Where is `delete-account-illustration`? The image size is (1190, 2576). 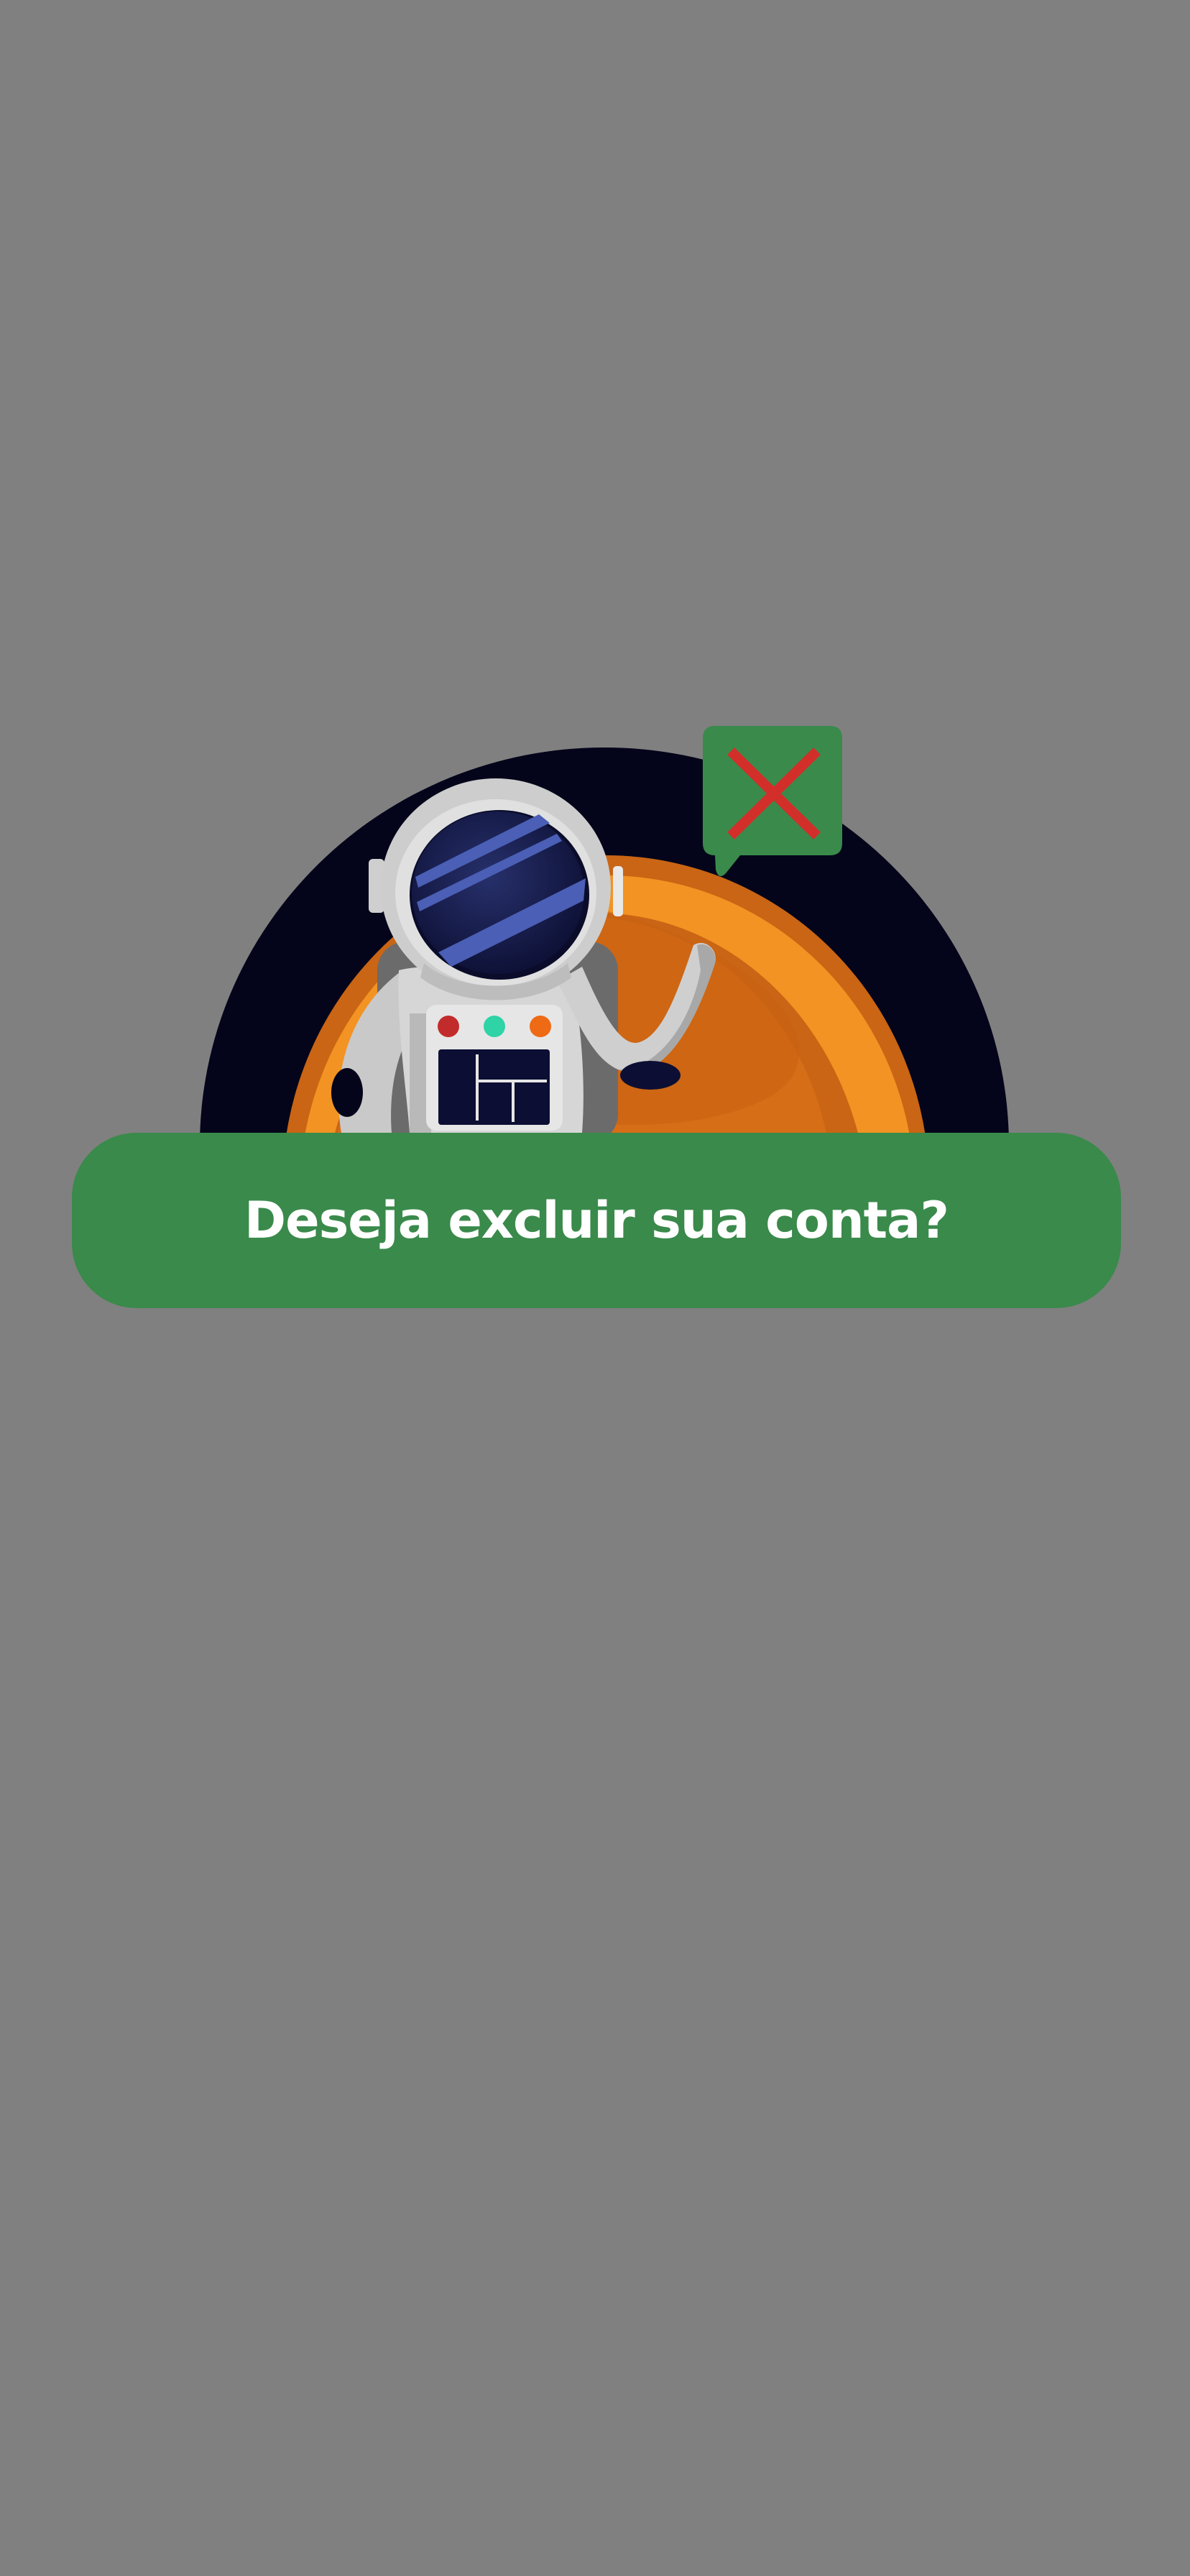
delete-account-illustration is located at coordinates (603, 931).